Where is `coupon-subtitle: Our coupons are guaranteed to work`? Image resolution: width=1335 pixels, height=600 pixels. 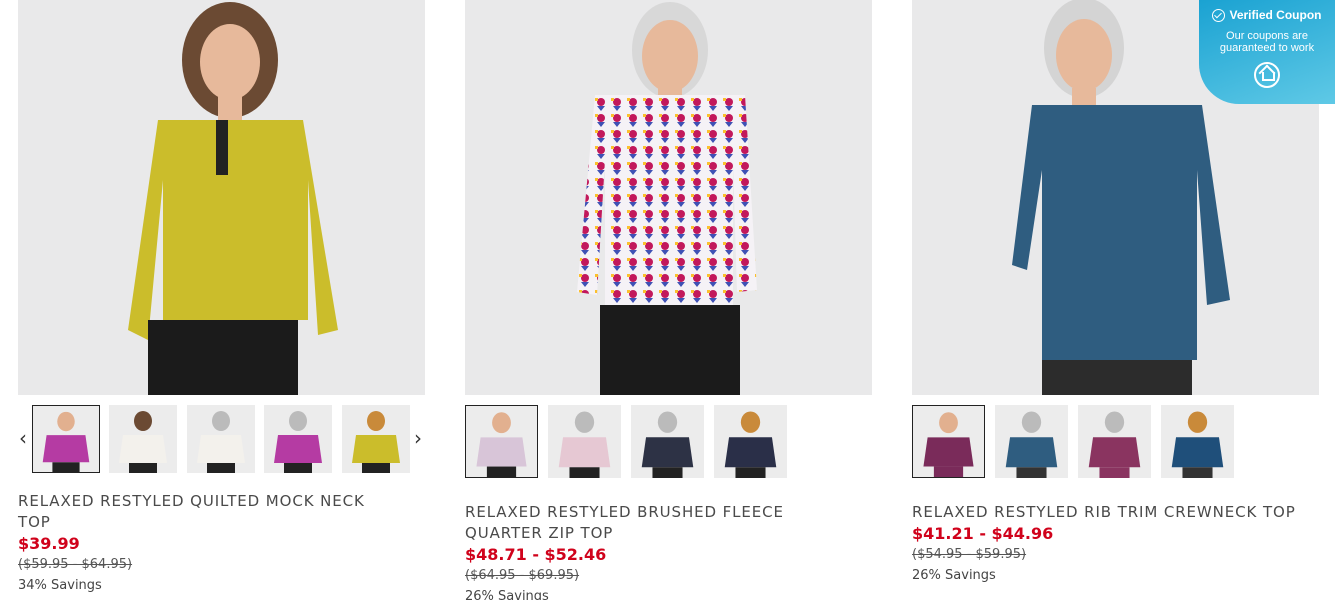
coupon-subtitle: Our coupons are guaranteed to work is located at coordinates (1267, 42).